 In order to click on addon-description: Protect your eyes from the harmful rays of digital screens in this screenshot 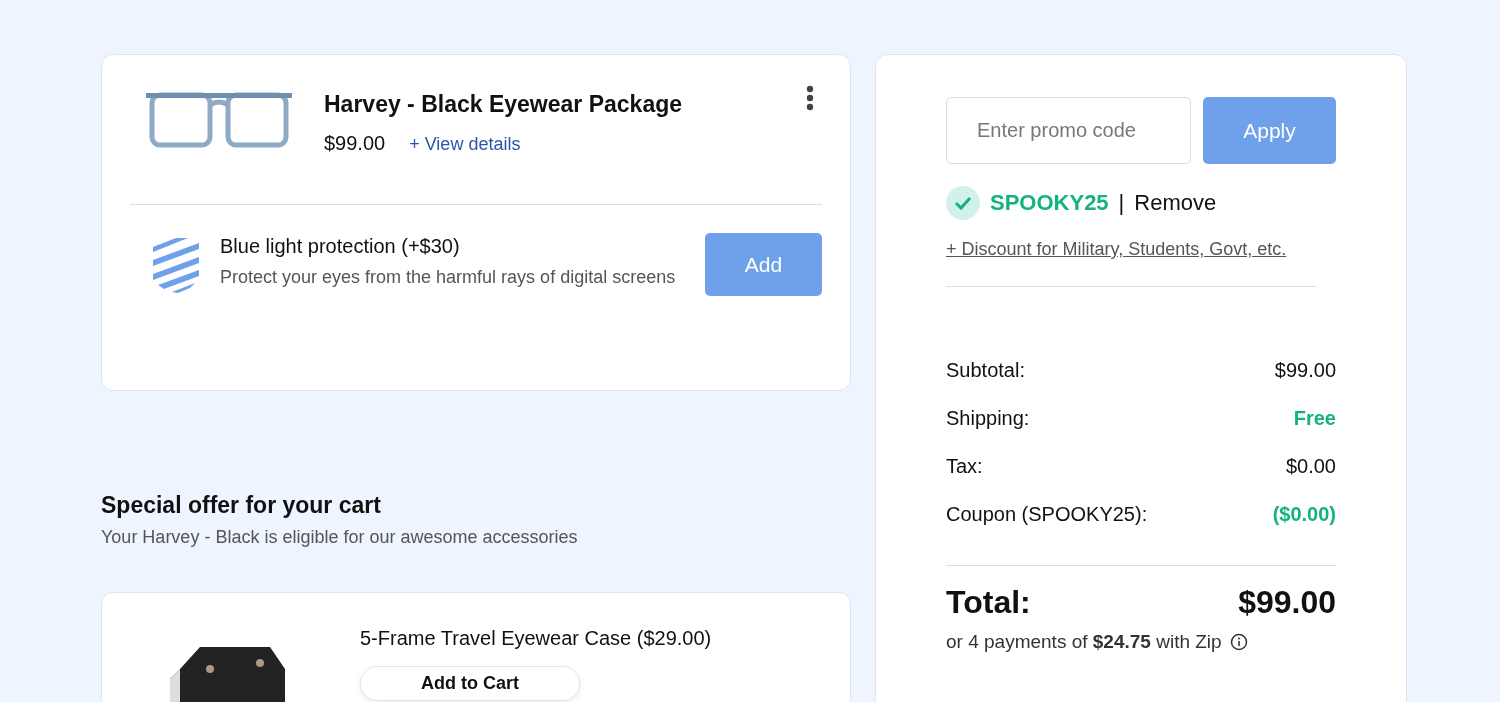, I will do `click(448, 277)`.